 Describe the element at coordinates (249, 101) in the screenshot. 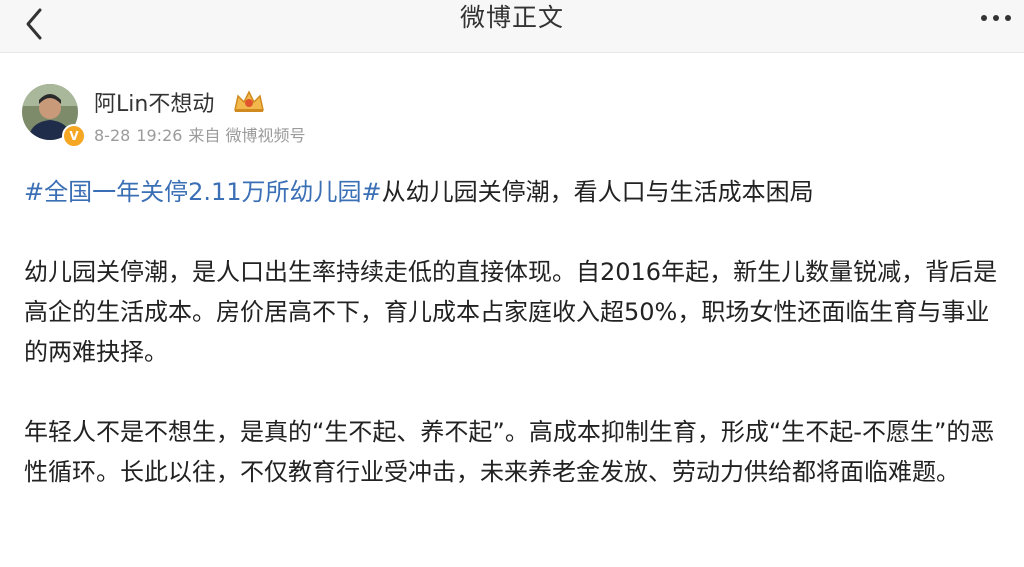

I see `crown-icon` at that location.